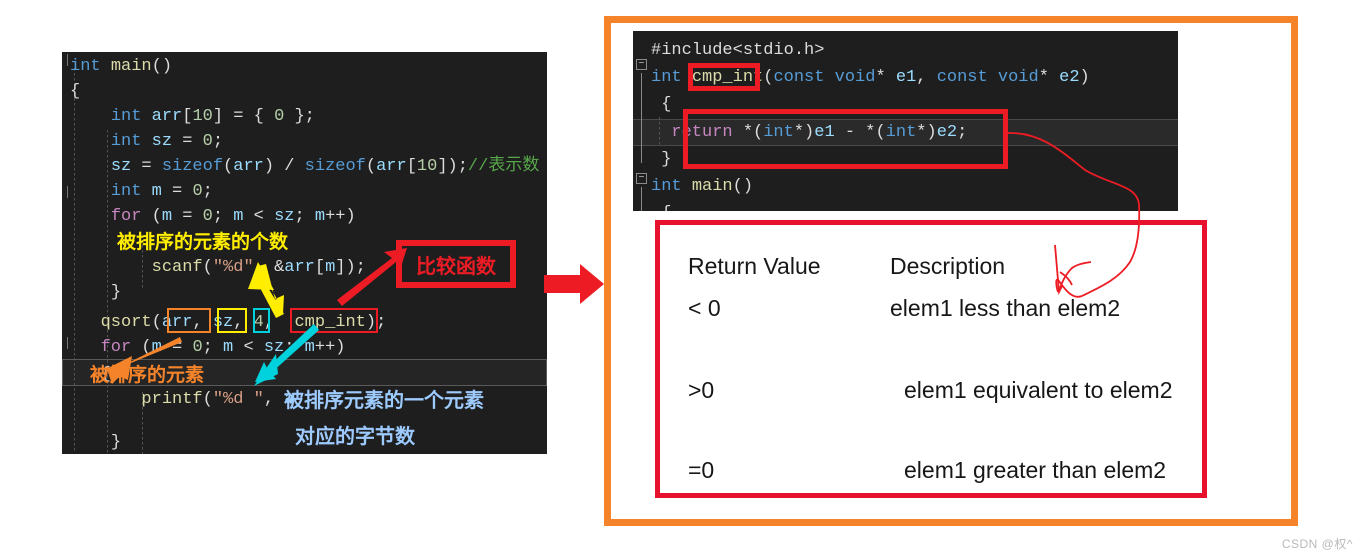  I want to click on token-box-sz, so click(232, 320).